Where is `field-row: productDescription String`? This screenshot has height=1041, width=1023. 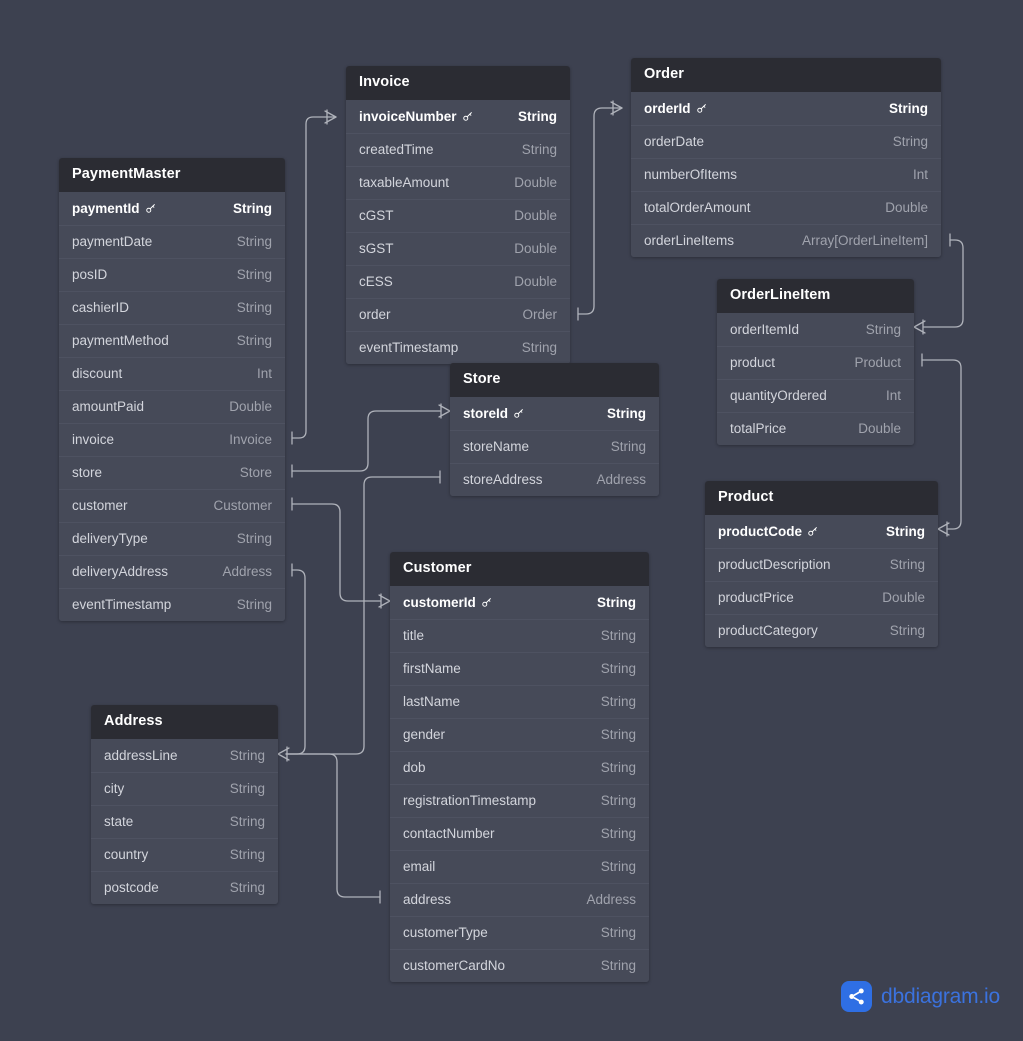 field-row: productDescription String is located at coordinates (821, 564).